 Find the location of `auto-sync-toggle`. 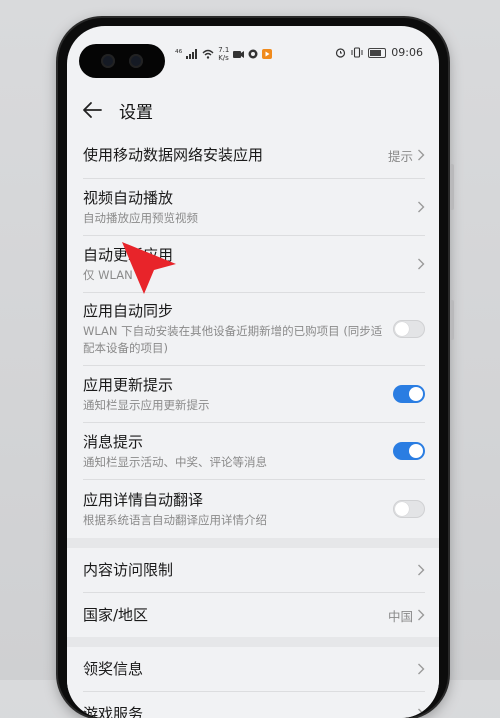

auto-sync-toggle is located at coordinates (409, 329).